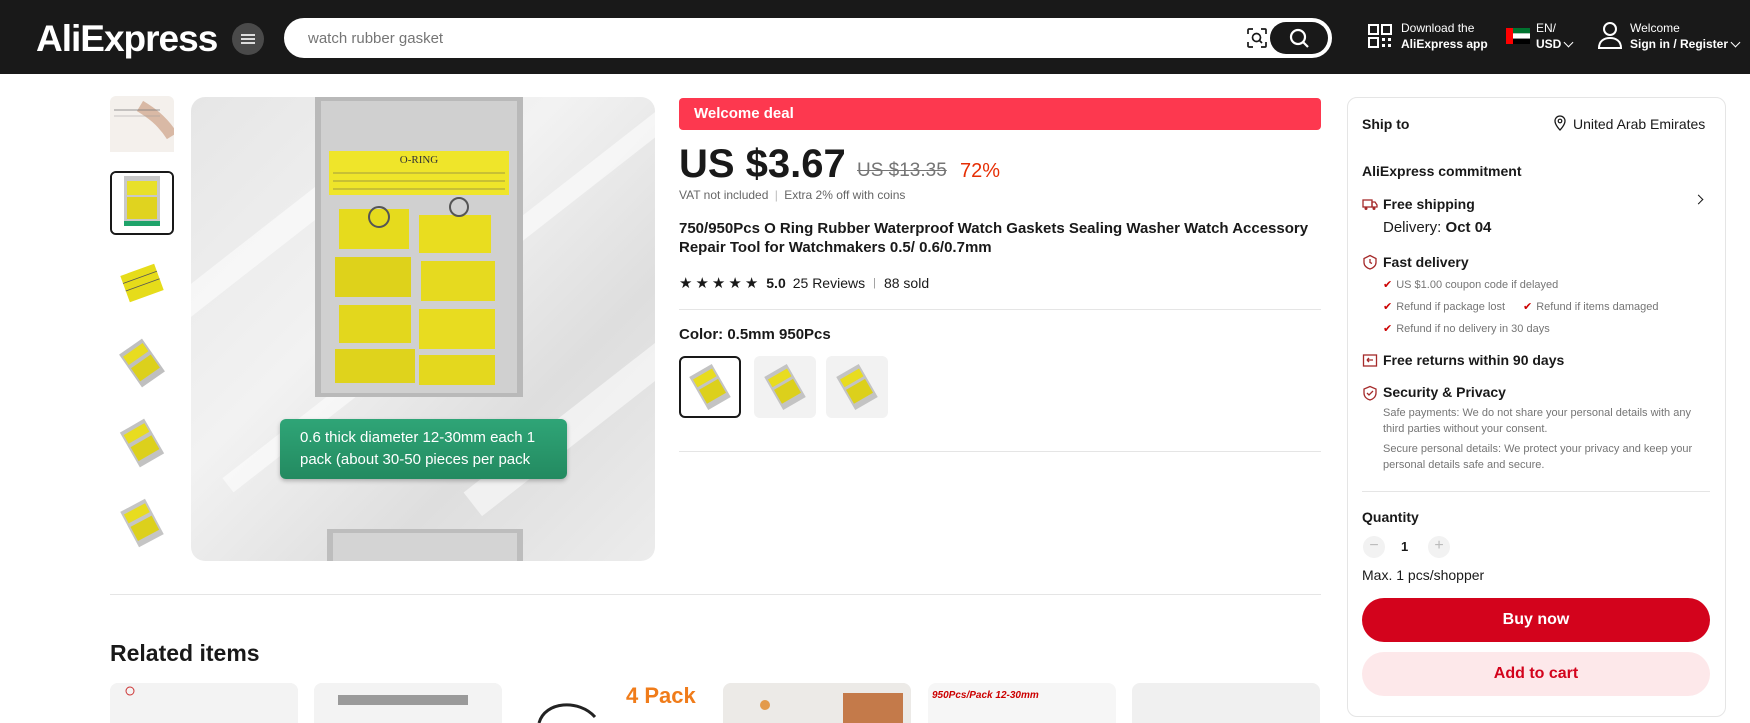 The height and width of the screenshot is (723, 1750). I want to click on fast-delivery-label: Fast delivery, so click(1426, 262).